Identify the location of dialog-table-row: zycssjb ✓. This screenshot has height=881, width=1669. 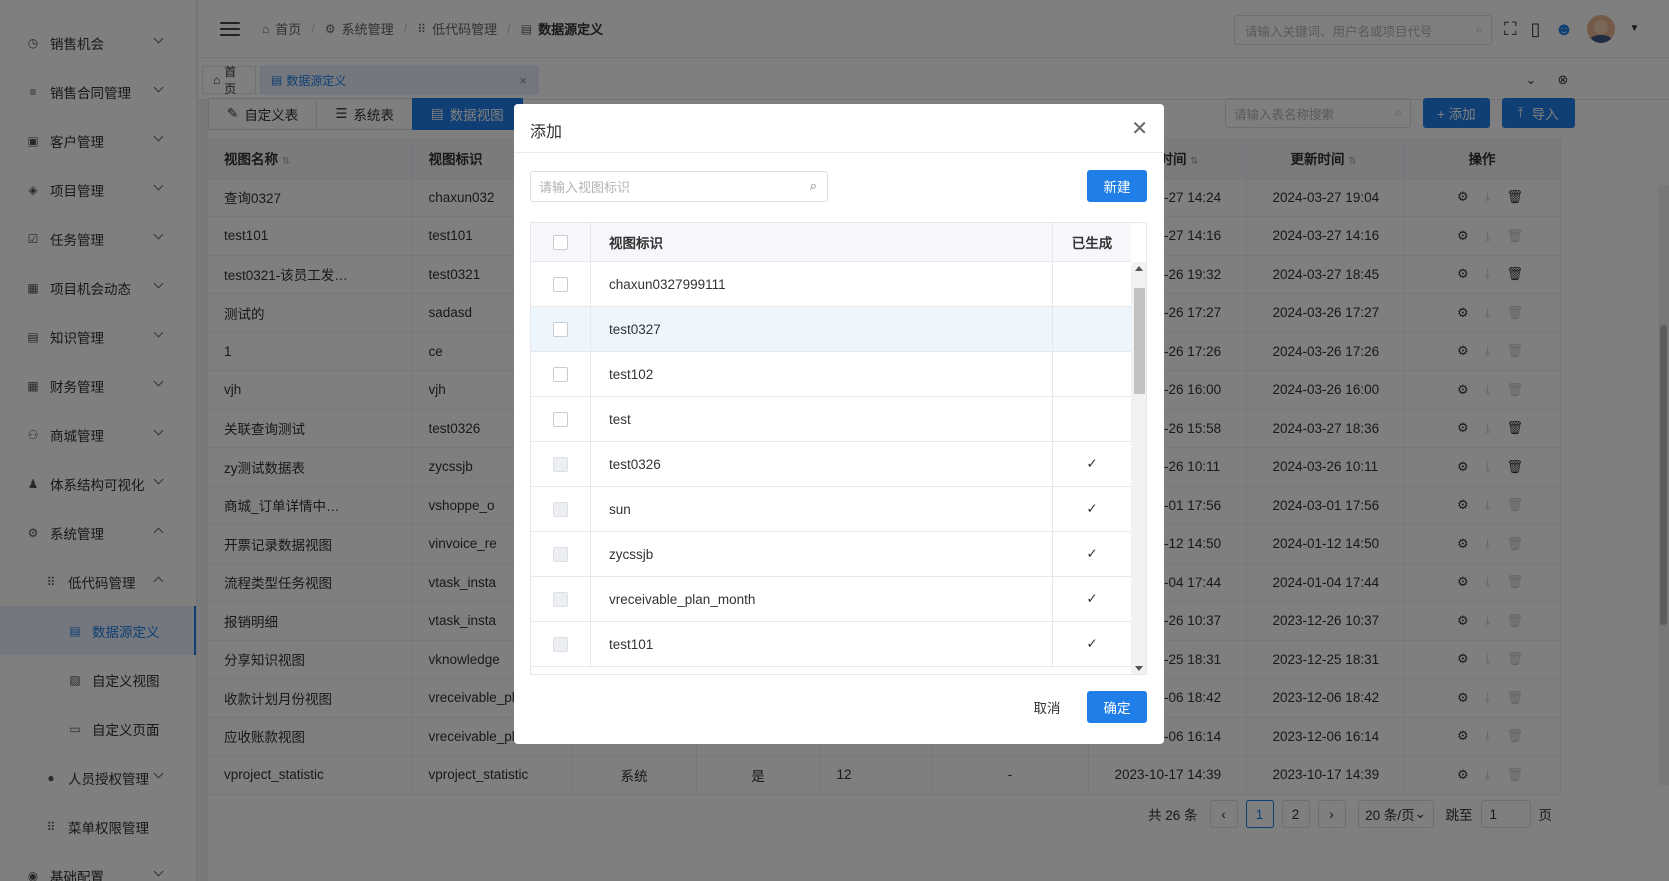
(831, 554).